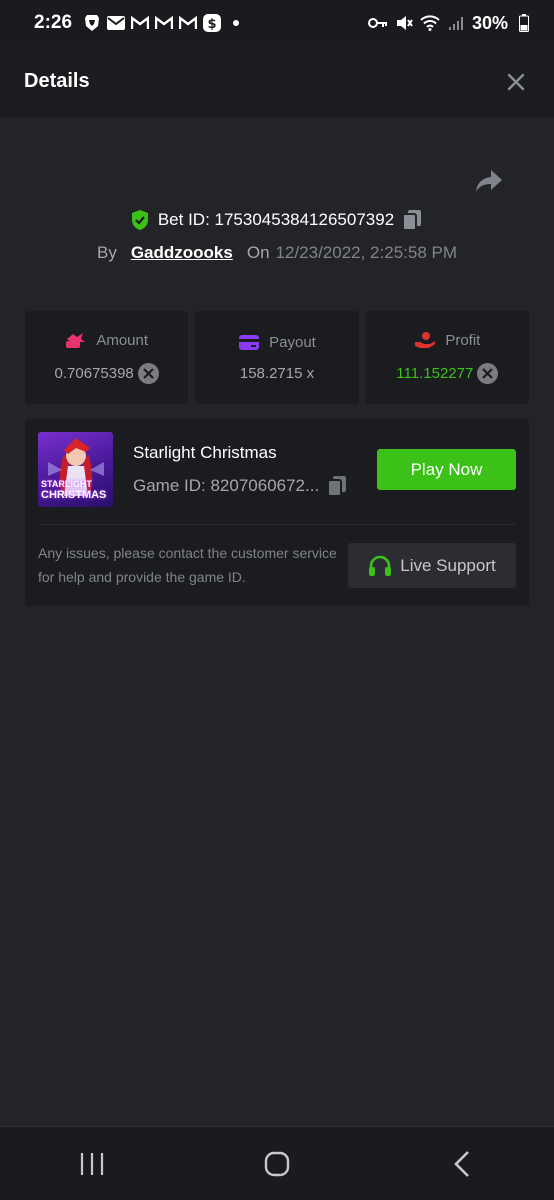 The height and width of the screenshot is (1200, 554). What do you see at coordinates (292, 342) in the screenshot?
I see `stat-label: Payout` at bounding box center [292, 342].